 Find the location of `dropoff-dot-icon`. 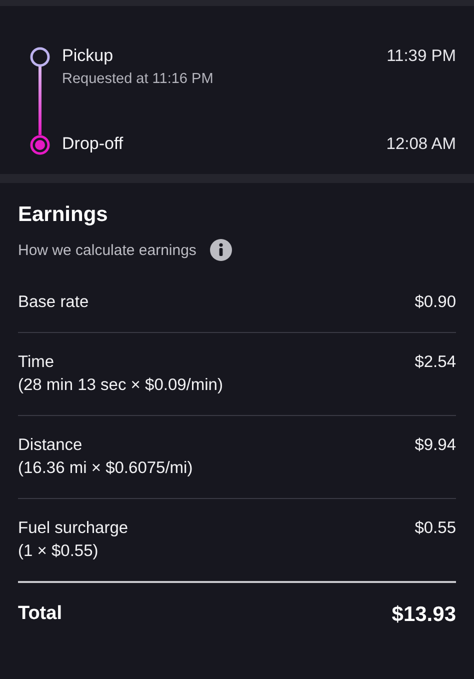

dropoff-dot-icon is located at coordinates (40, 145).